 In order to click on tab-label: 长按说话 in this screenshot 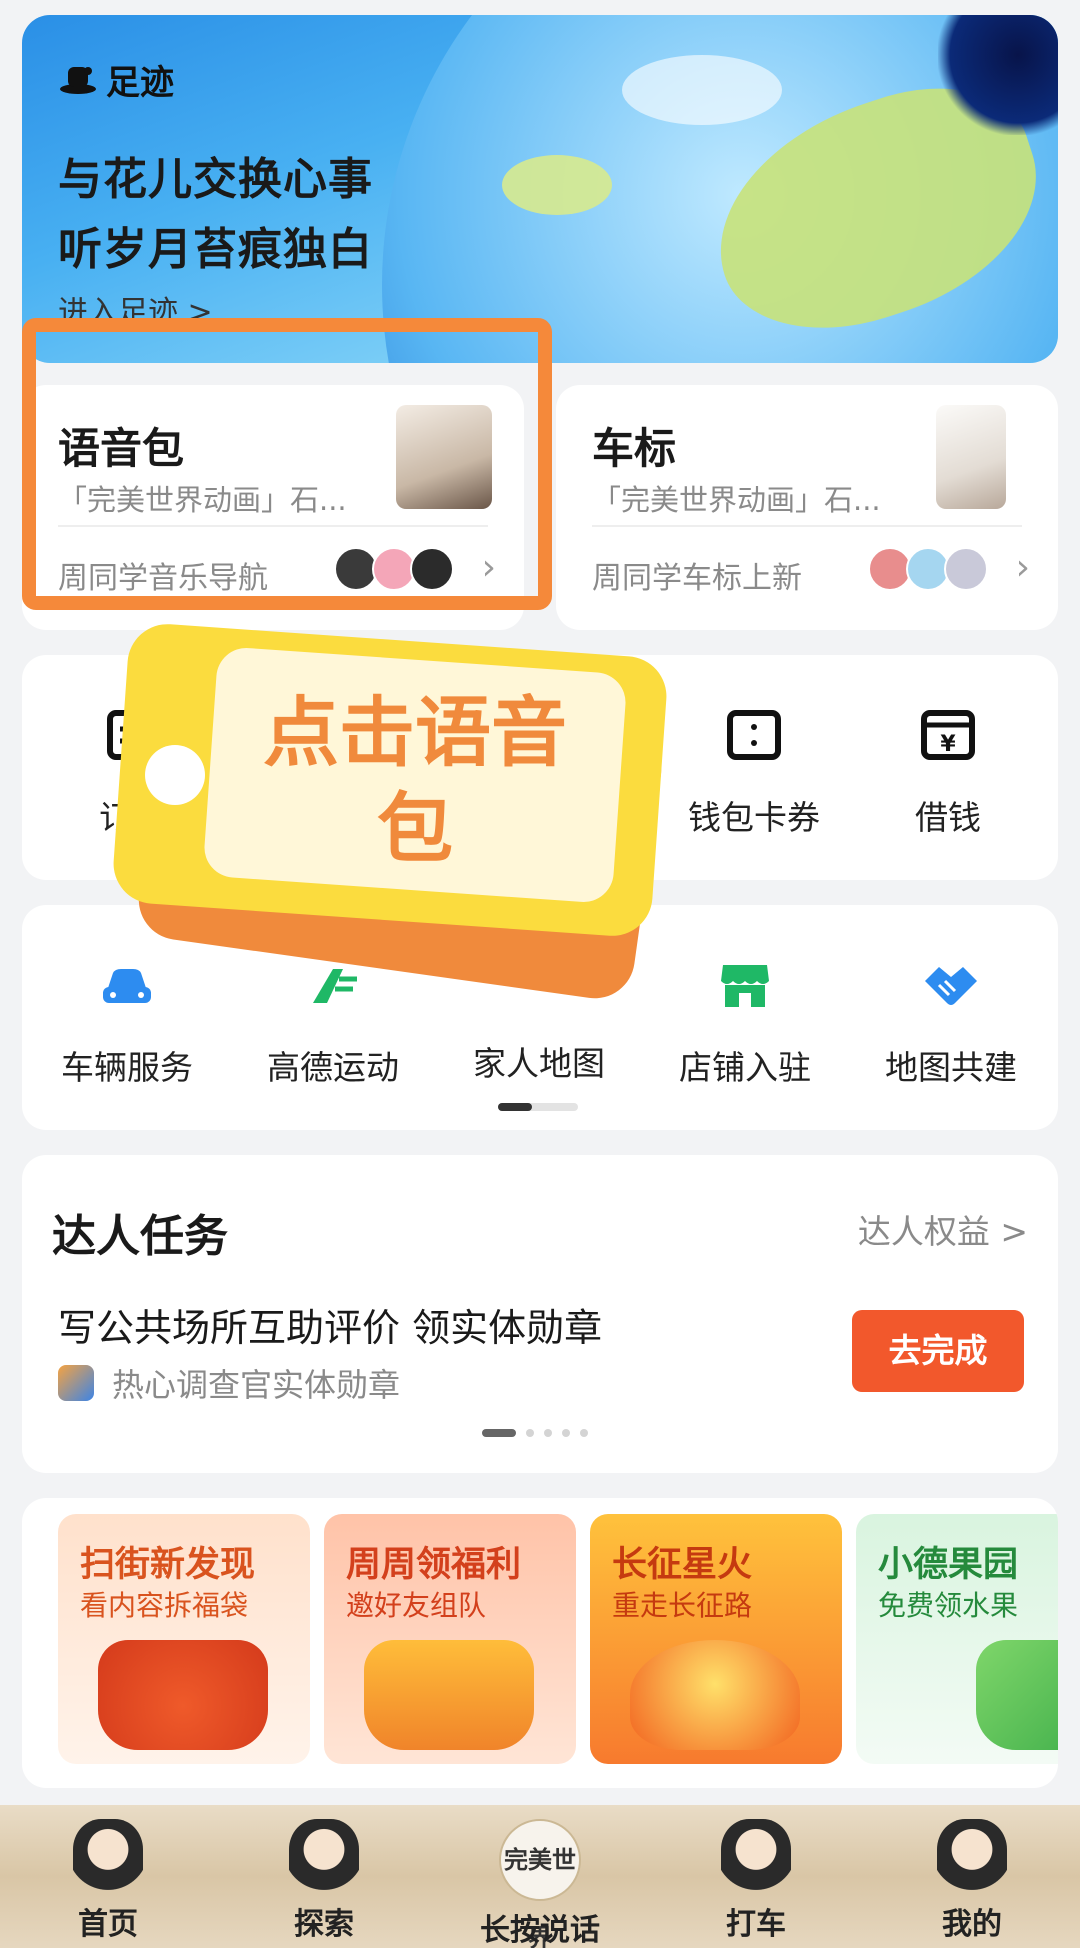, I will do `click(540, 1930)`.